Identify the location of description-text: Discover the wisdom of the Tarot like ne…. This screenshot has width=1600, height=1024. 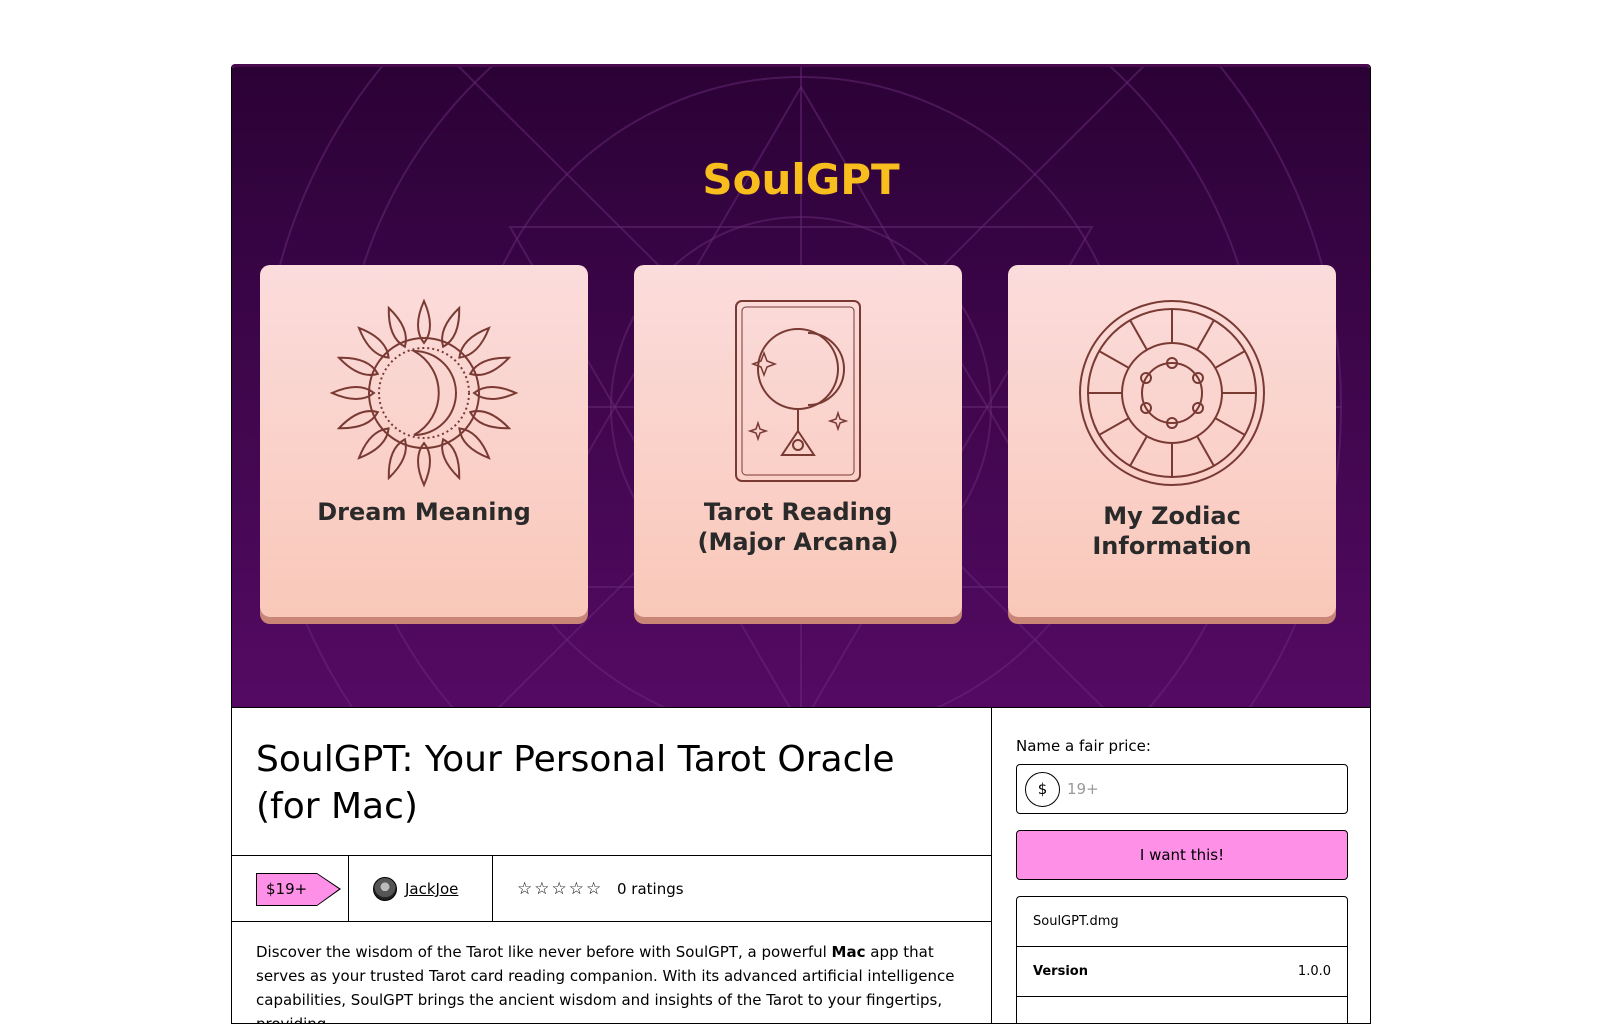
(544, 952).